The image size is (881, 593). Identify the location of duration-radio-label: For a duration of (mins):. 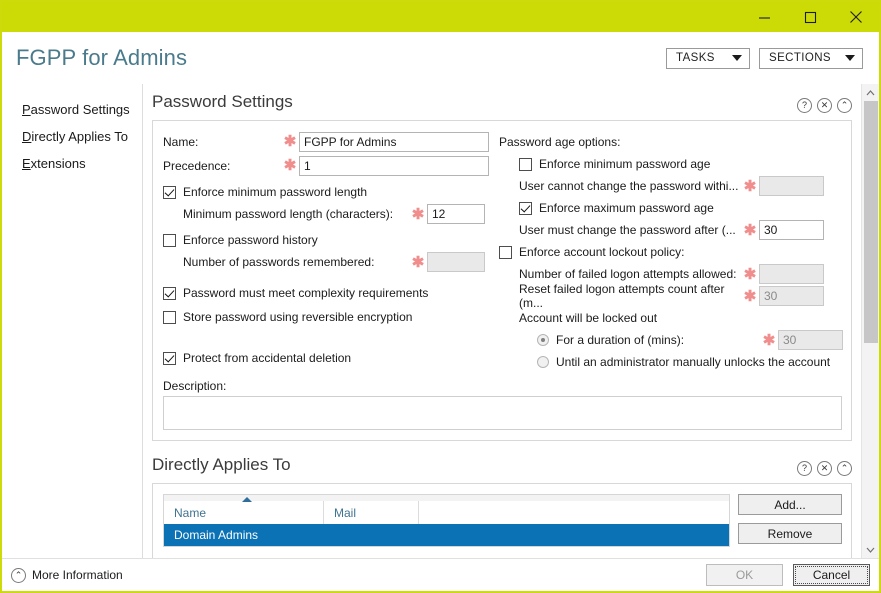
(620, 340).